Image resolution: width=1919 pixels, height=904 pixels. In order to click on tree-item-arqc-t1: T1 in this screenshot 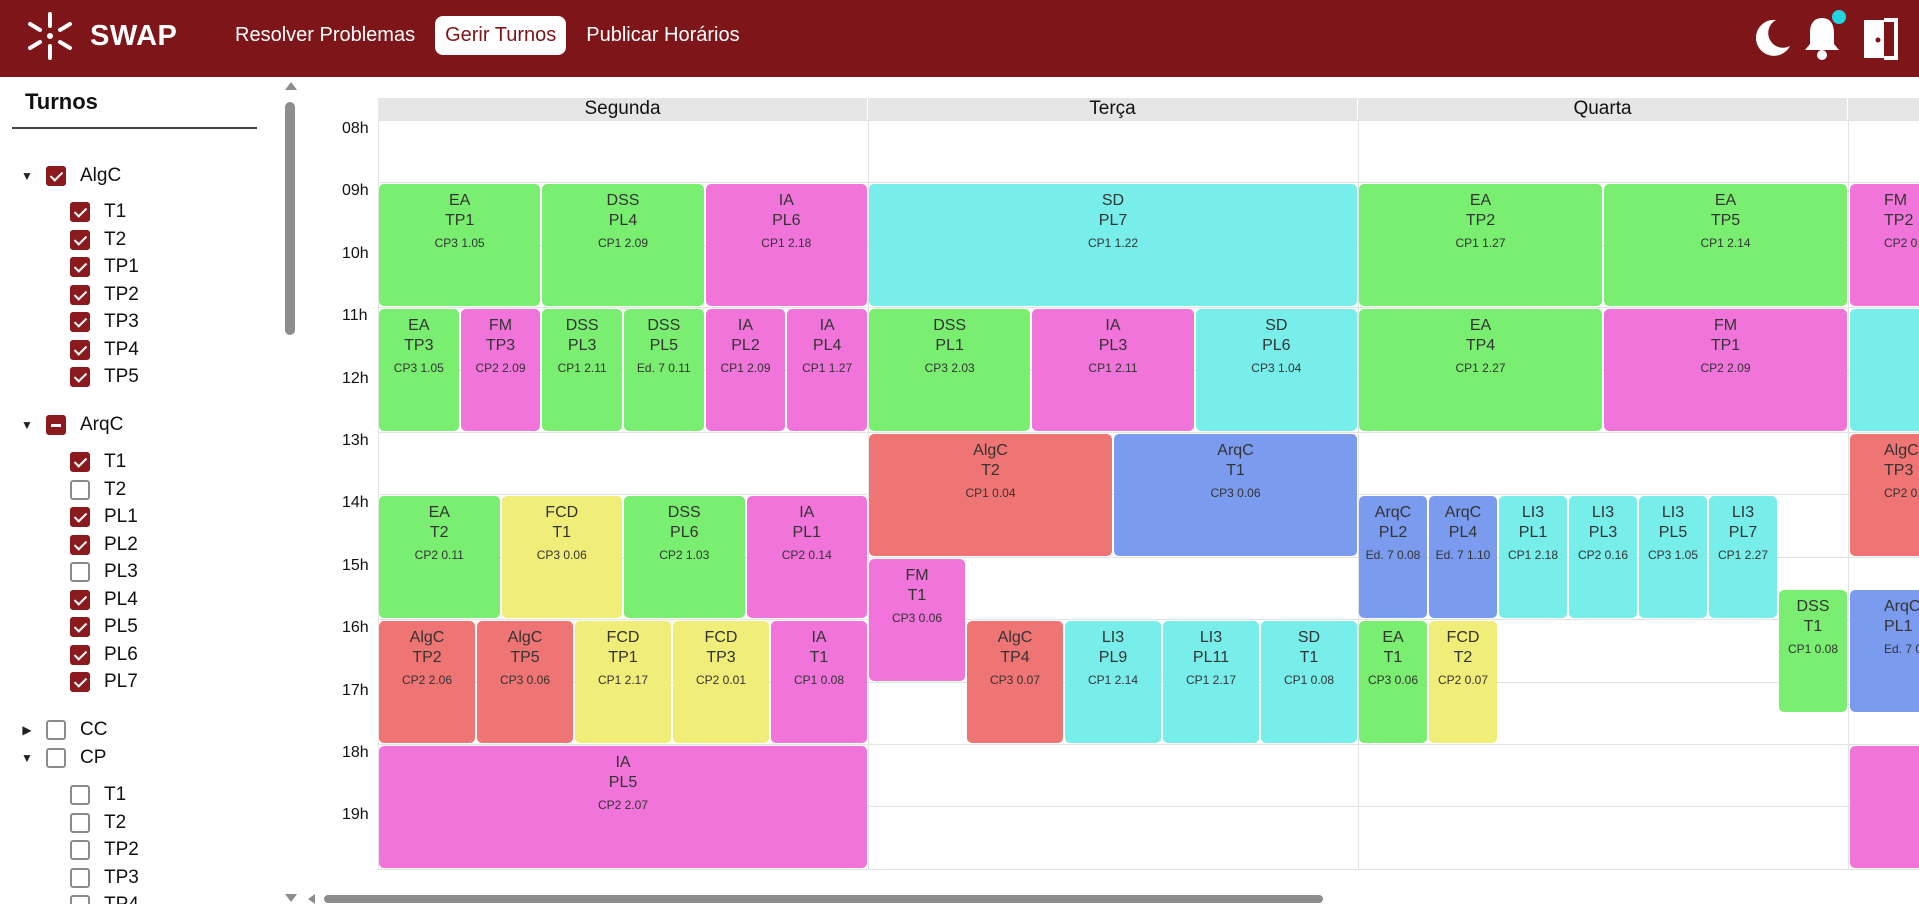, I will do `click(98, 462)`.